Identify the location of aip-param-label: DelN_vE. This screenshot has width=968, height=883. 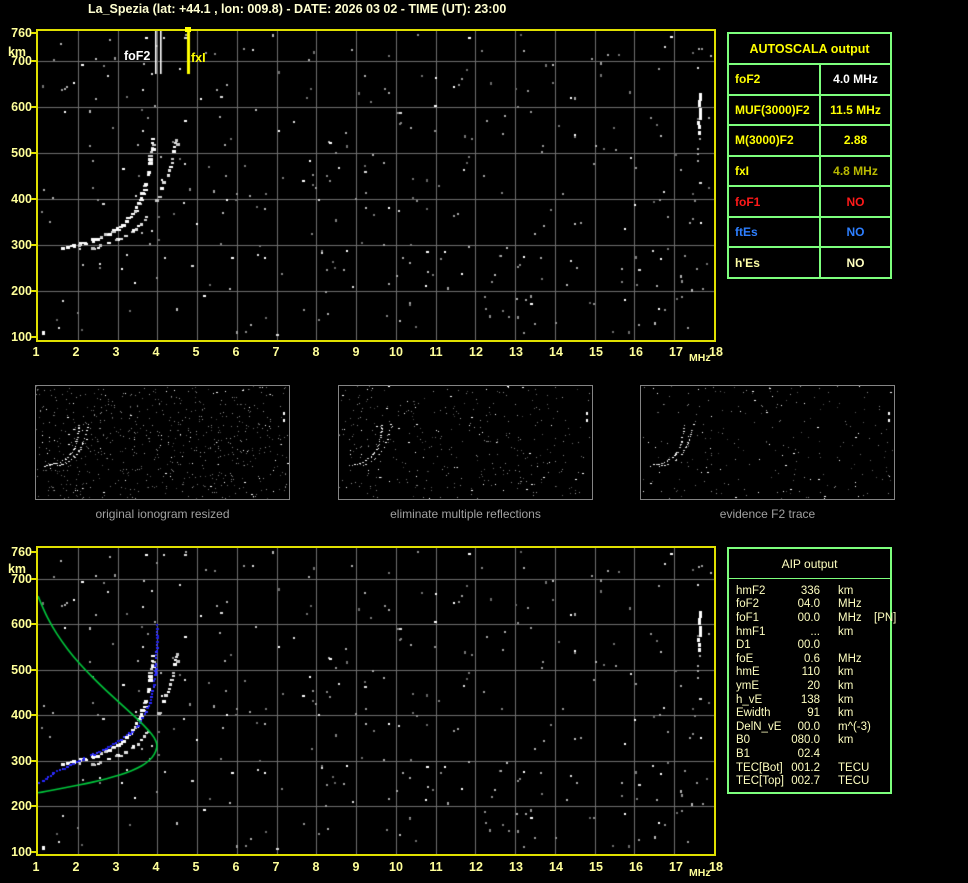
(759, 726).